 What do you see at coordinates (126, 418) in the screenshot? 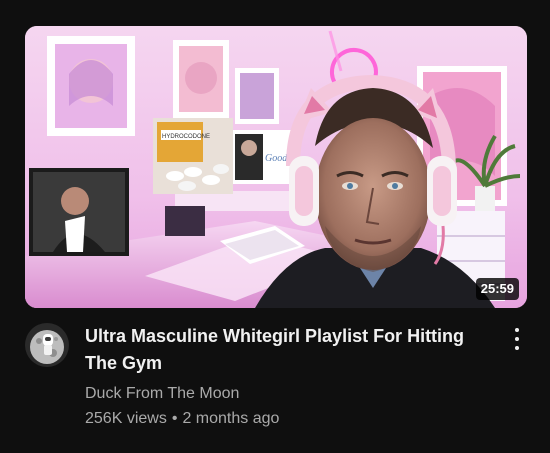
I see `view-count: 256K views` at bounding box center [126, 418].